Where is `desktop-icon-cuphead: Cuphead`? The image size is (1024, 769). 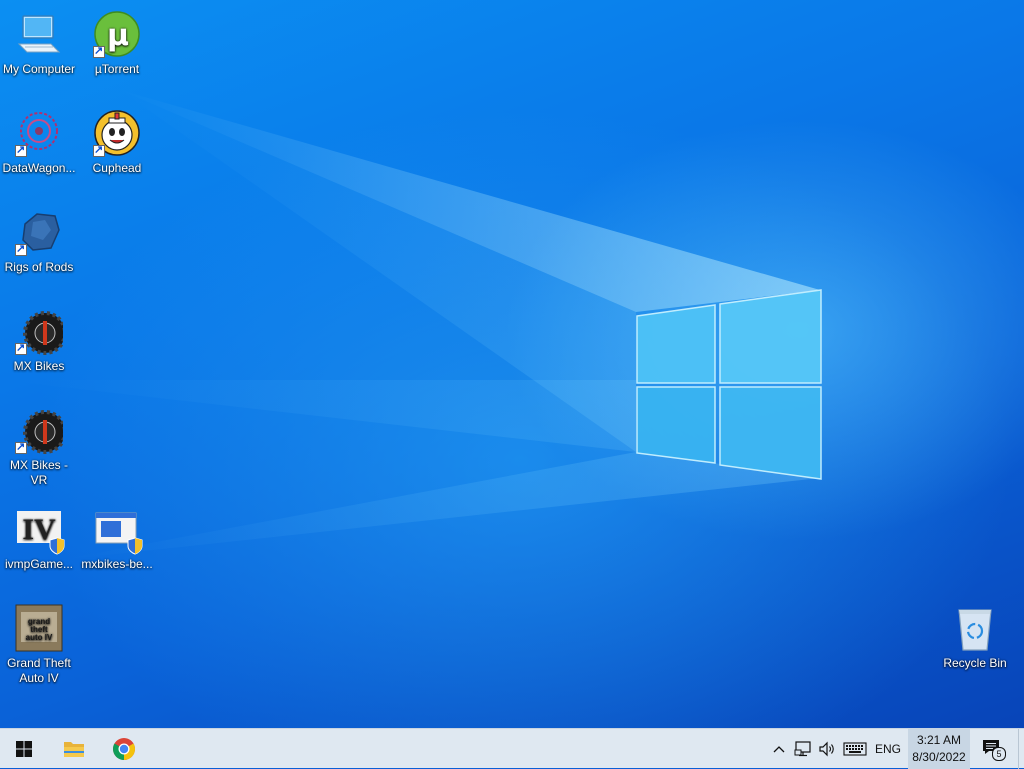 desktop-icon-cuphead: Cuphead is located at coordinates (117, 149).